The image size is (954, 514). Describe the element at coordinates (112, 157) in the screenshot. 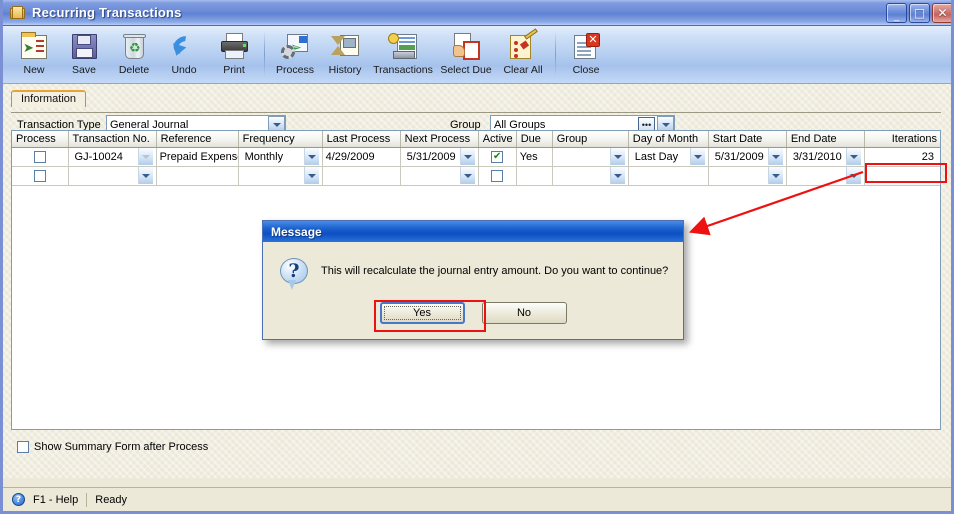

I see `cell-transaction-no: GJ-10024` at that location.